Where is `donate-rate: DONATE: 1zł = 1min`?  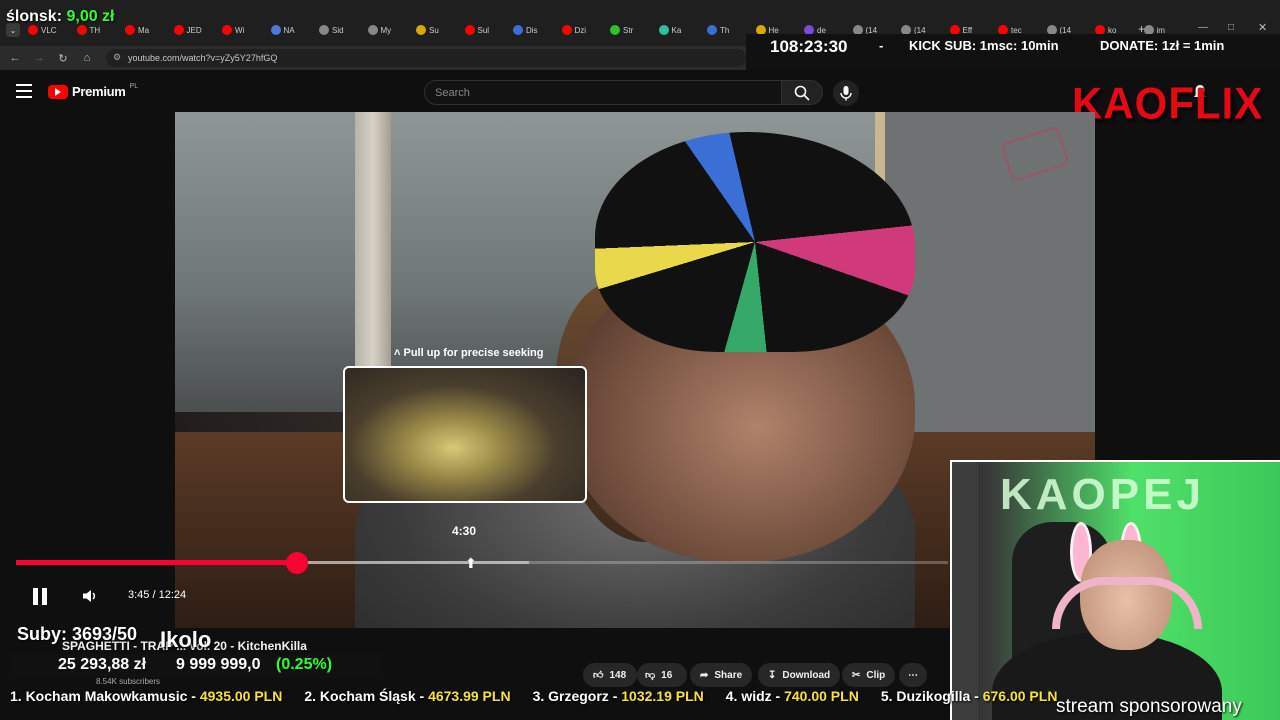
donate-rate: DONATE: 1zł = 1min is located at coordinates (1162, 45).